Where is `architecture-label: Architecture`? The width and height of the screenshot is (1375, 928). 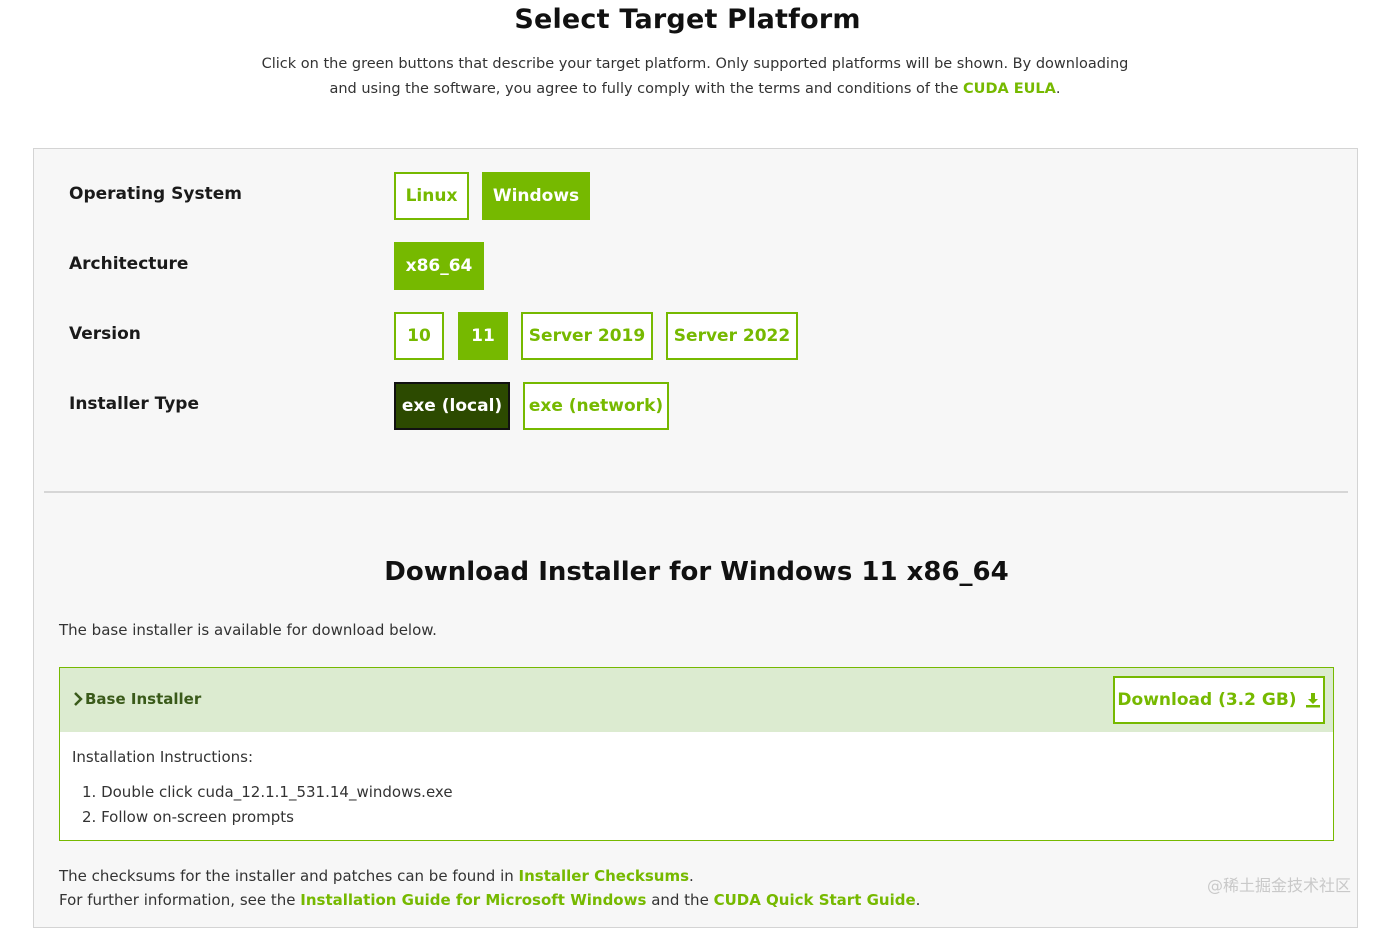
architecture-label: Architecture is located at coordinates (129, 264).